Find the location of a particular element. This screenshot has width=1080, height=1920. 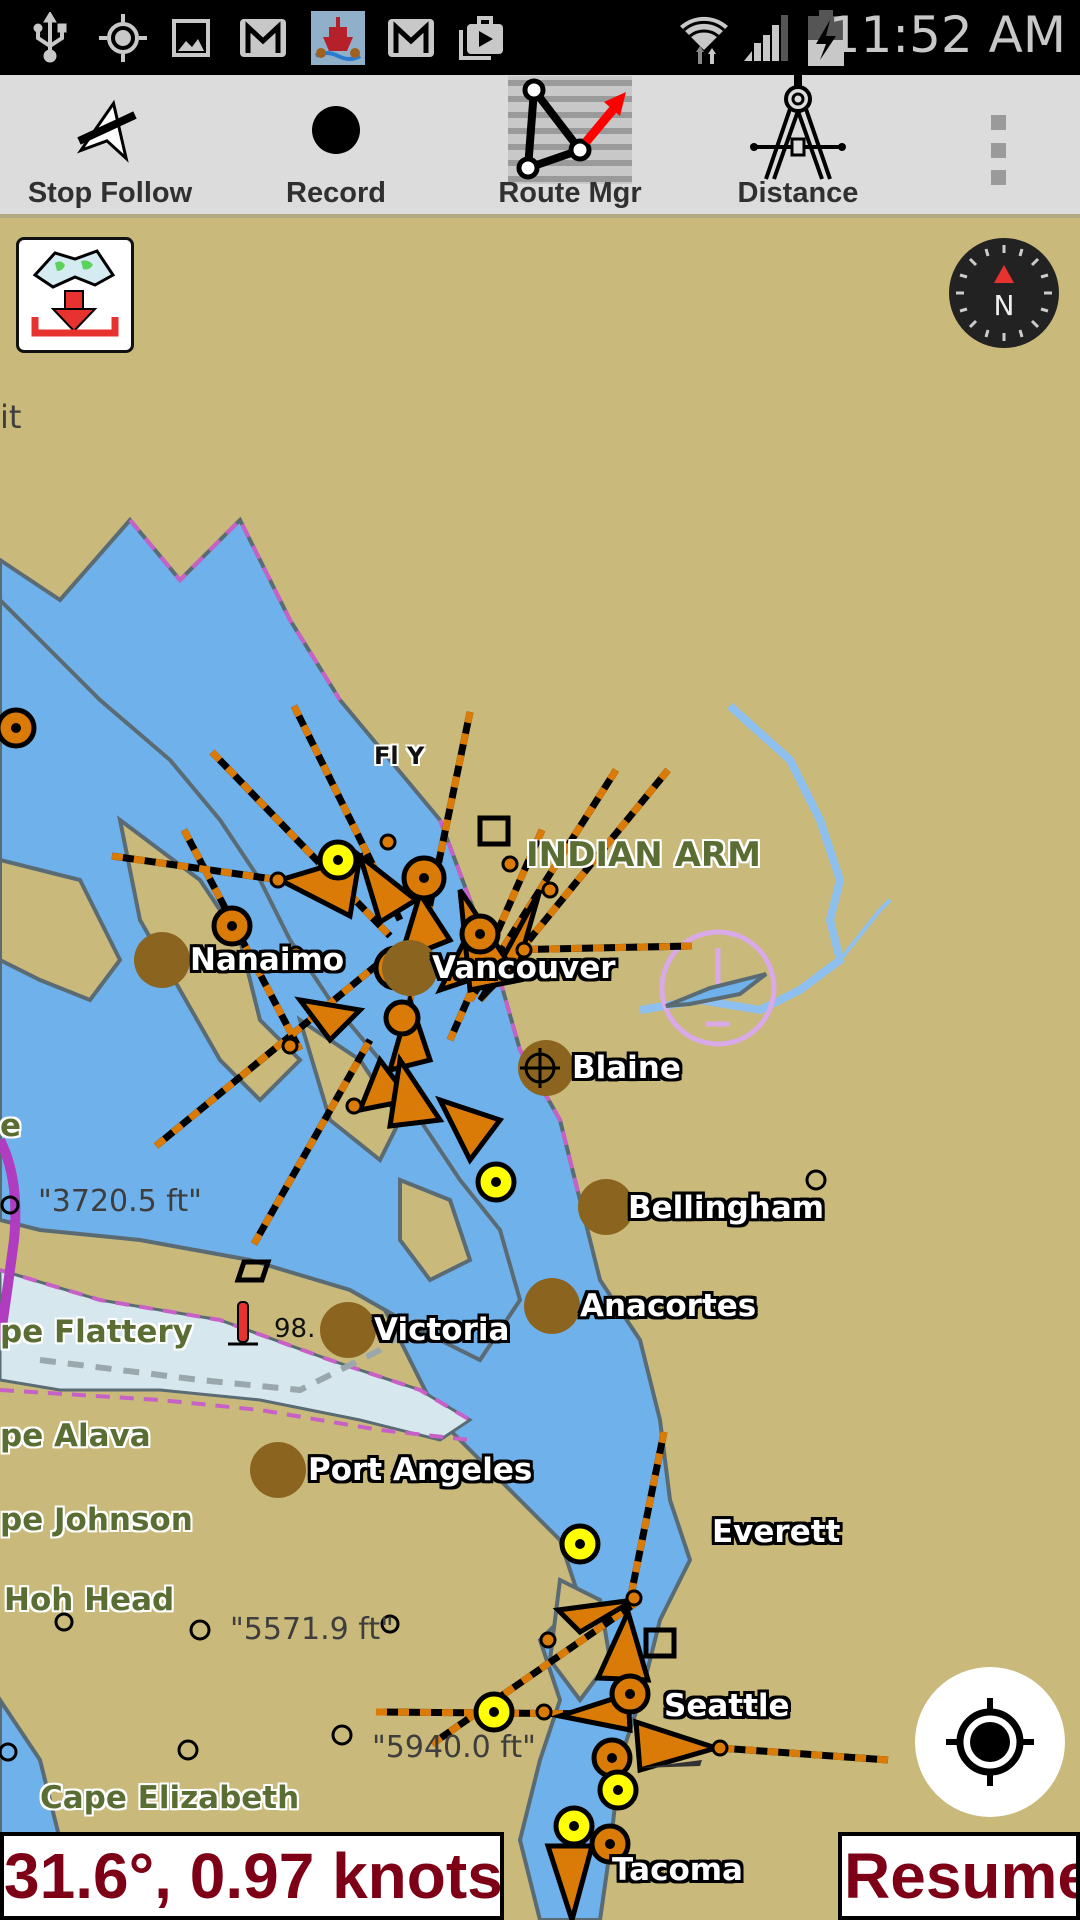

more-vert-icon is located at coordinates (998, 150).